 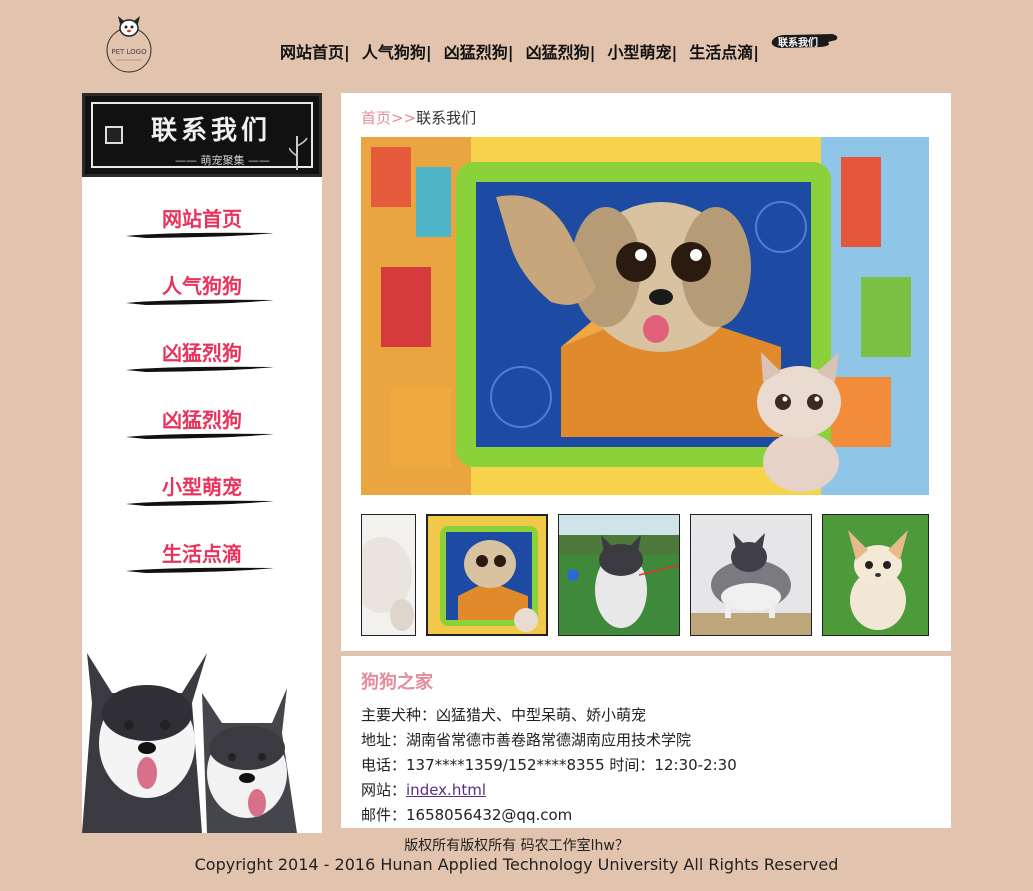 I want to click on side-menu: 网站首页 人气狗狗 凶猛烈狗 凶猛烈狗 小型萌宠 生活点滴, so click(x=202, y=402).